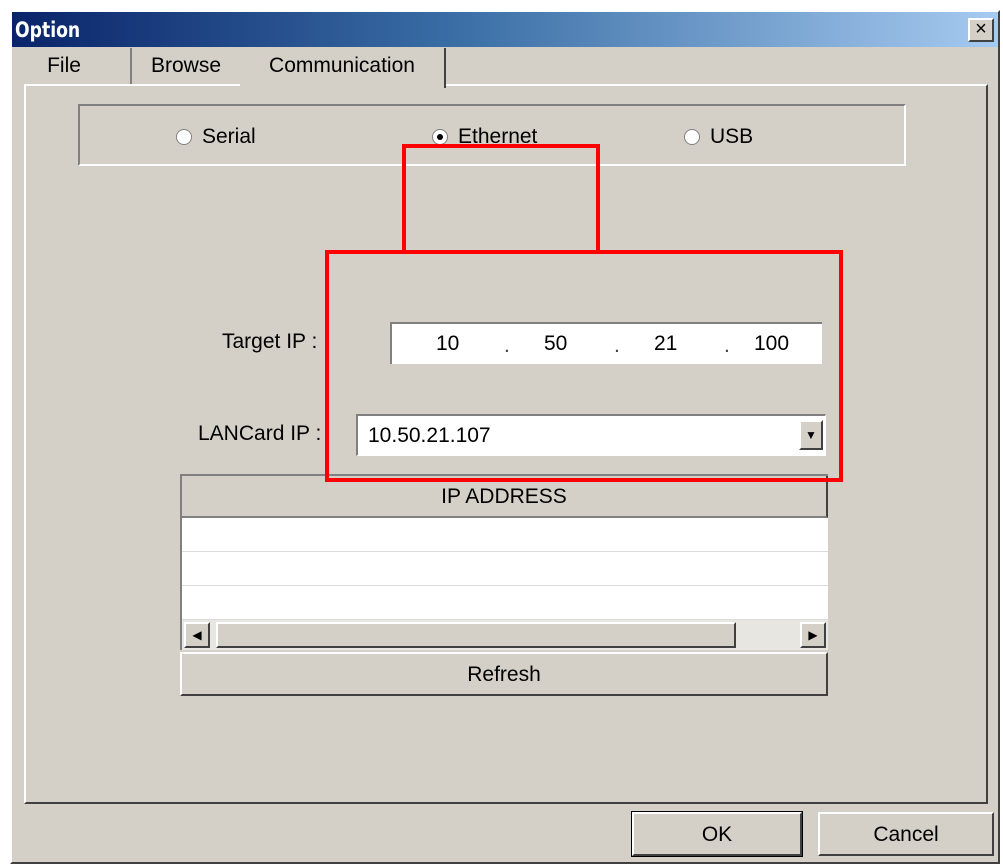 The width and height of the screenshot is (1003, 867). What do you see at coordinates (64, 66) in the screenshot?
I see `tab-file: File` at bounding box center [64, 66].